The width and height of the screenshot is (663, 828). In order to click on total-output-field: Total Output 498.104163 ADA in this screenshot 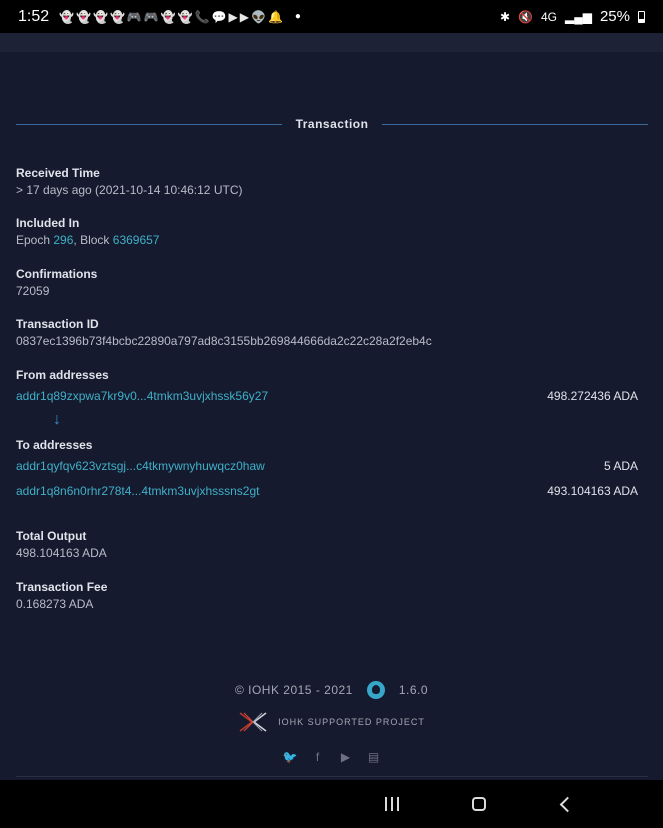, I will do `click(61, 544)`.